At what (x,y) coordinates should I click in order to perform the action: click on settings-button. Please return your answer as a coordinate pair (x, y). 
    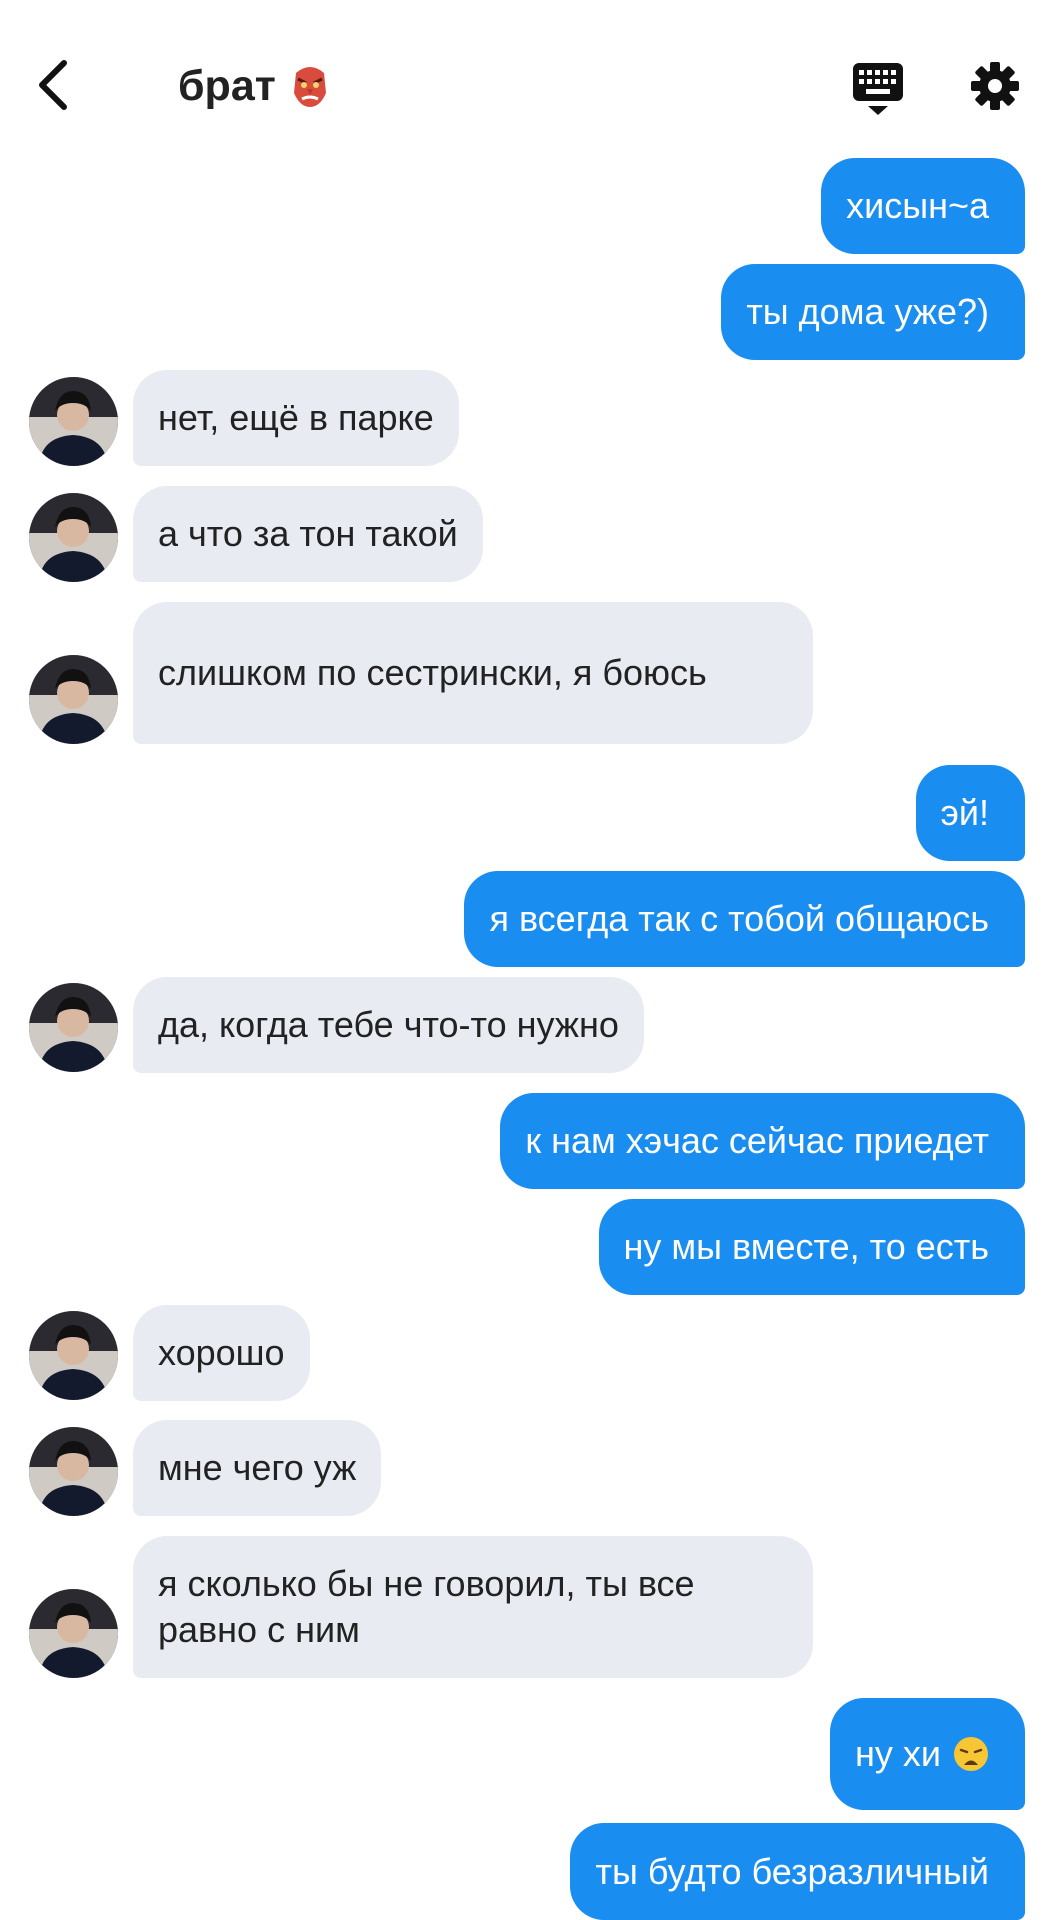
    Looking at the image, I should click on (995, 86).